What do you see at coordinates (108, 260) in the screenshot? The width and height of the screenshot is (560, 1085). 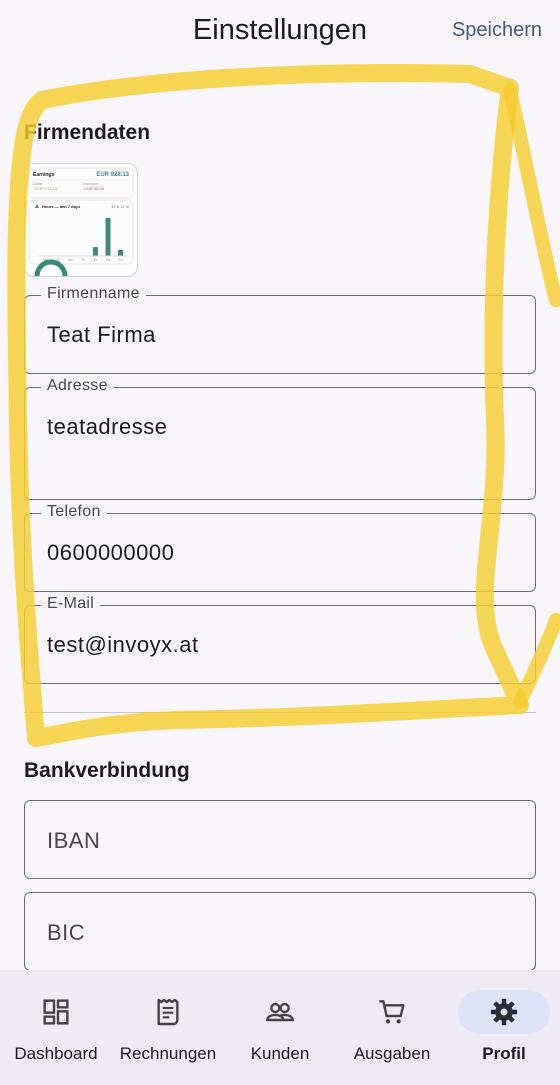 I see `logo-chart-day-label: Sa` at bounding box center [108, 260].